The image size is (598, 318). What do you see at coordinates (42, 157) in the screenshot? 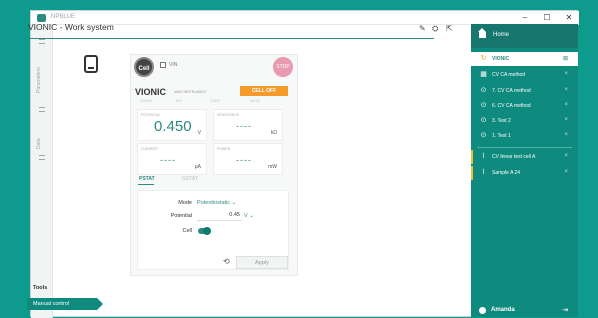
I see `list-icon` at bounding box center [42, 157].